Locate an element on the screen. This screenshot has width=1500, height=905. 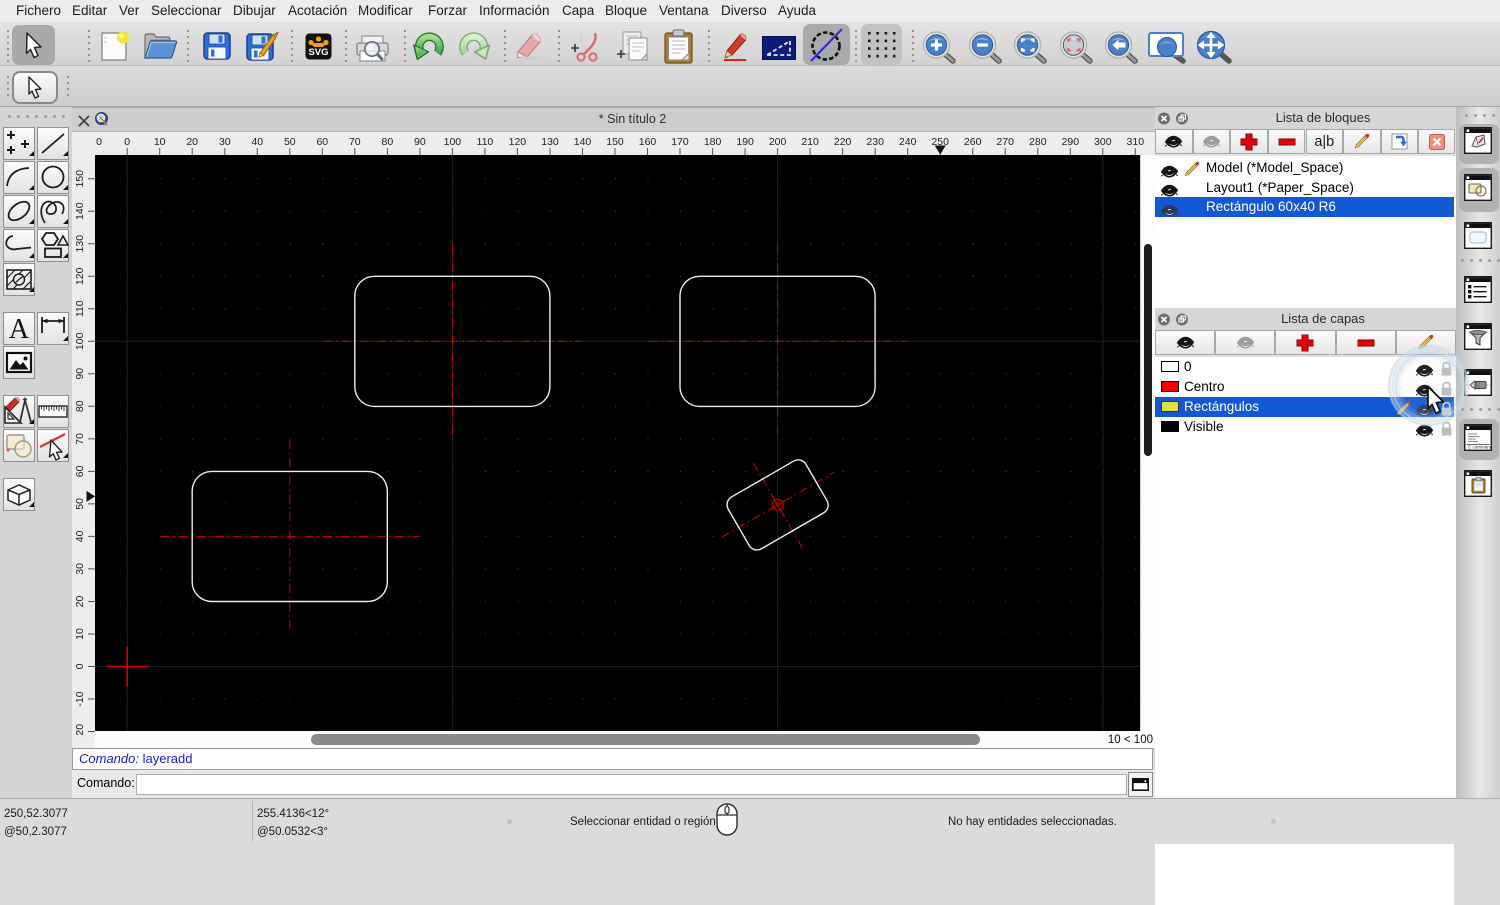
svg-text: 260 is located at coordinates (973, 142).